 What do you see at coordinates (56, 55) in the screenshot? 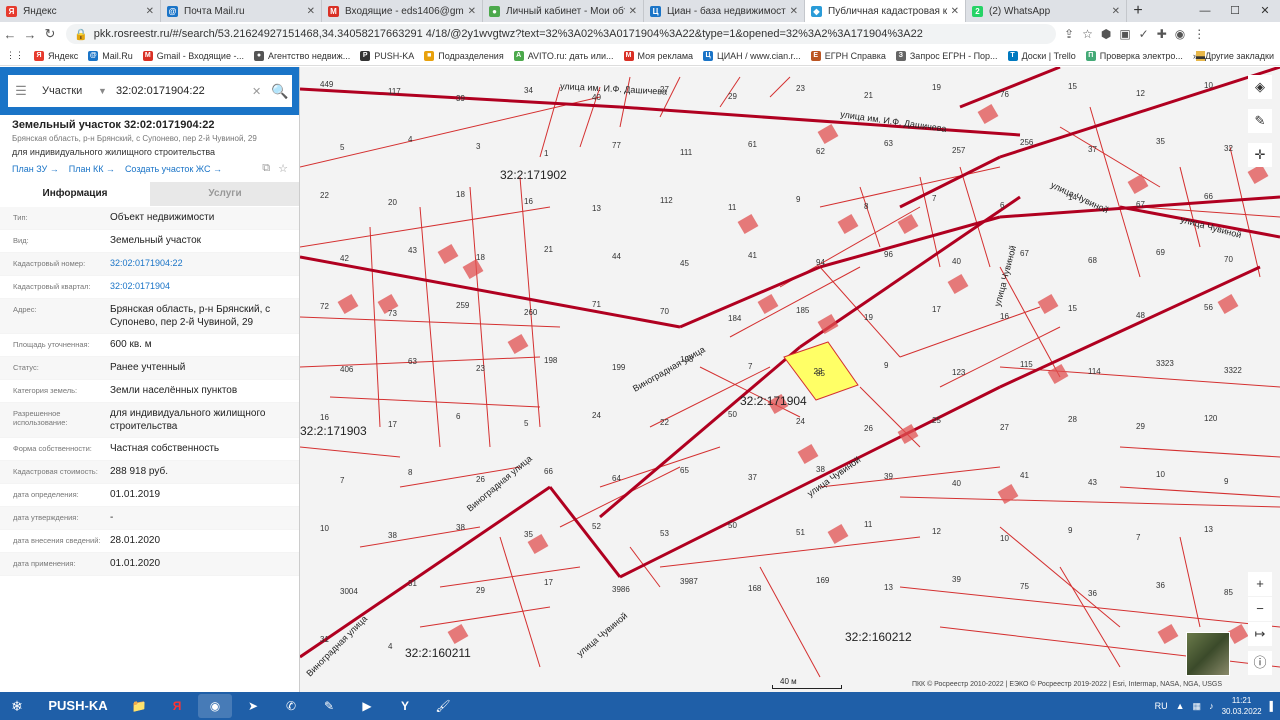
I see `bookmark-item: Я Яндекс` at bounding box center [56, 55].